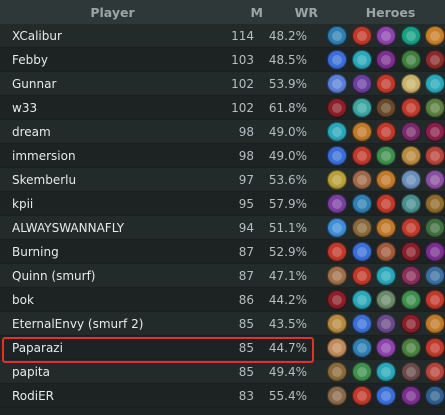 This screenshot has width=445, height=415. What do you see at coordinates (108, 324) in the screenshot?
I see `player-name: EternalEnvy (smurf 2)` at bounding box center [108, 324].